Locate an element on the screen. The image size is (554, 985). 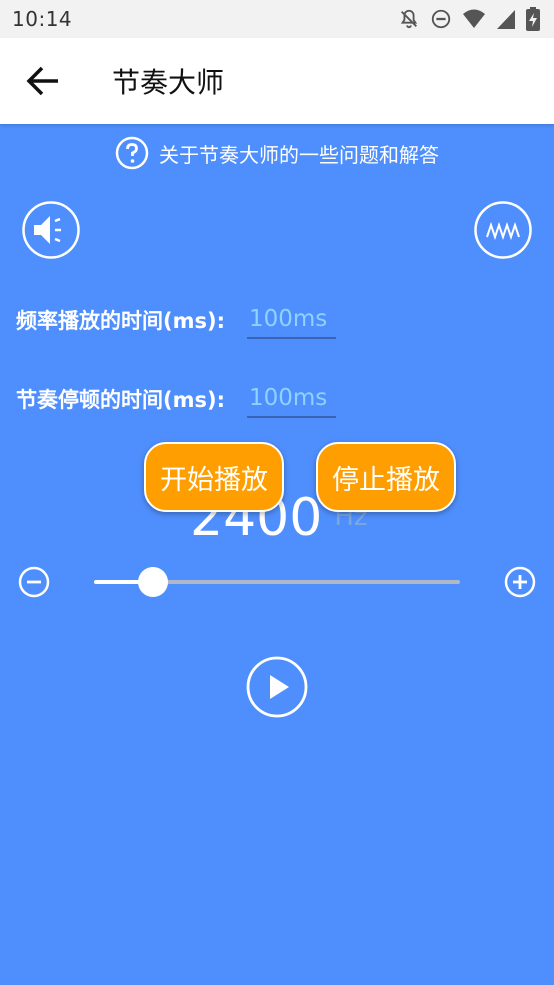
start-play-button: 开始播放 is located at coordinates (214, 477).